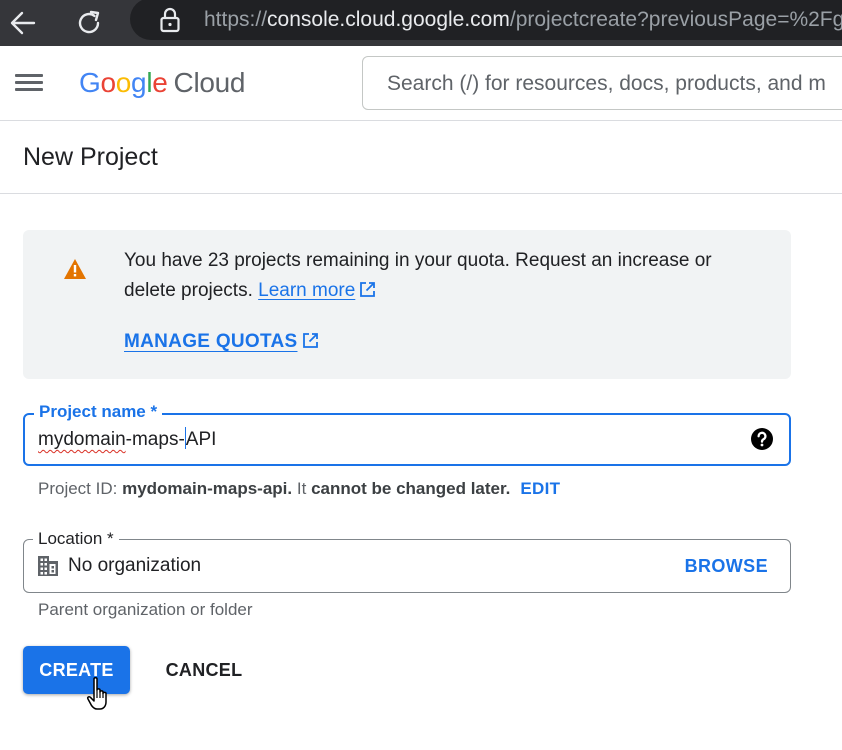  What do you see at coordinates (211, 341) in the screenshot?
I see `manage-quotas-label: MANAGE QUOTAS` at bounding box center [211, 341].